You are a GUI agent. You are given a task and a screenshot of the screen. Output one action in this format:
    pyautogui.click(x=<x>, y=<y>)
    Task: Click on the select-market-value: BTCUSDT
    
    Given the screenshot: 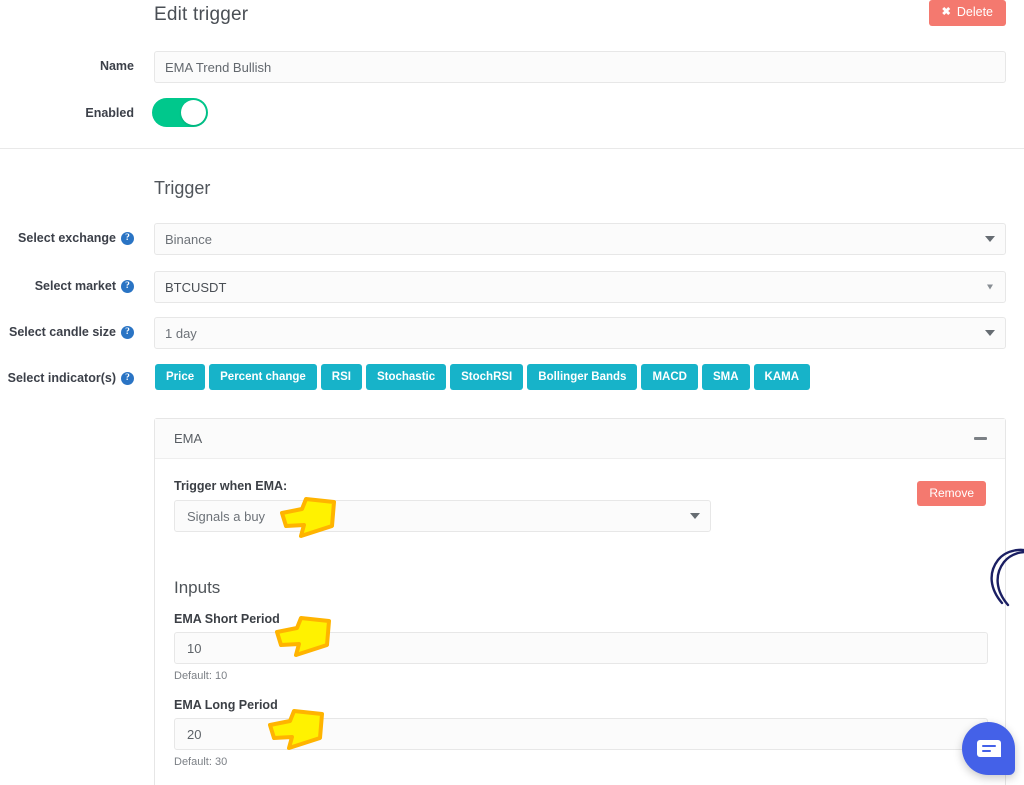 What is the action you would take?
    pyautogui.click(x=196, y=287)
    